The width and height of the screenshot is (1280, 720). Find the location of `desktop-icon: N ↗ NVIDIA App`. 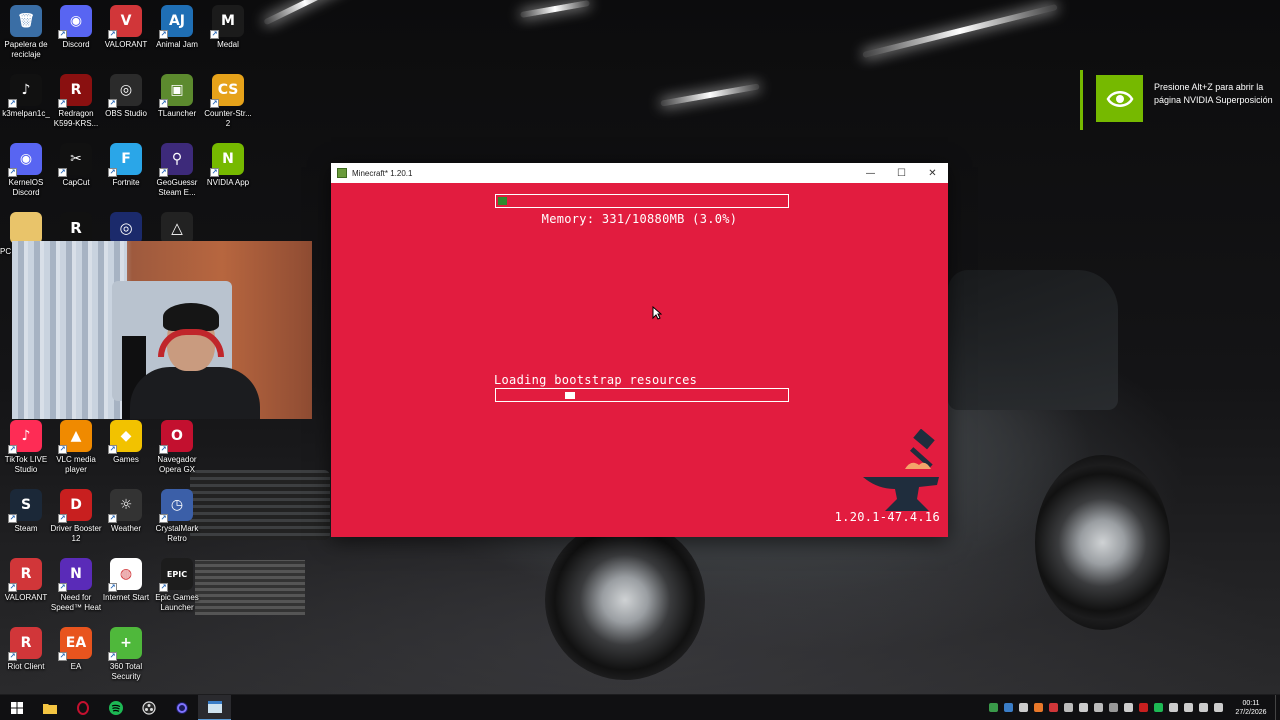

desktop-icon: N ↗ NVIDIA App is located at coordinates (228, 165).